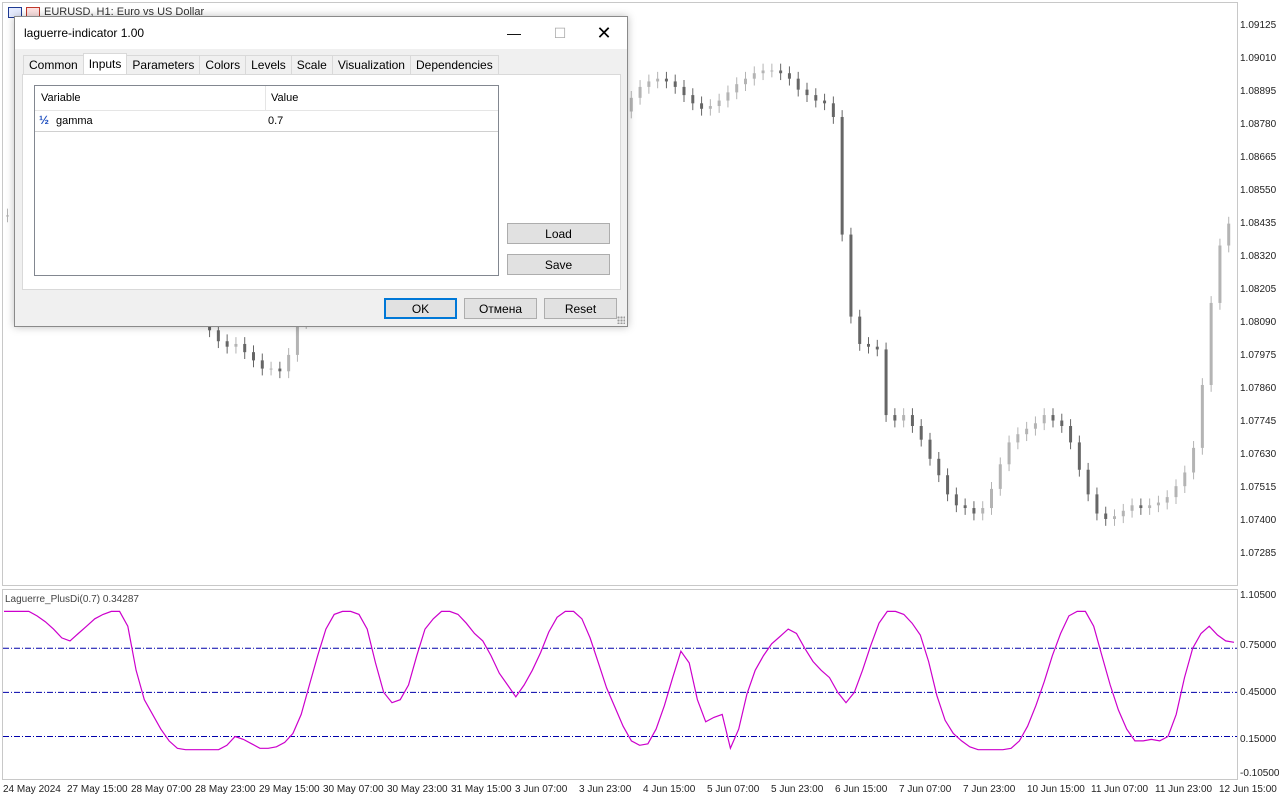 The image size is (1280, 800). I want to click on time-tick-label: 3 Jun 23:00, so click(605, 789).